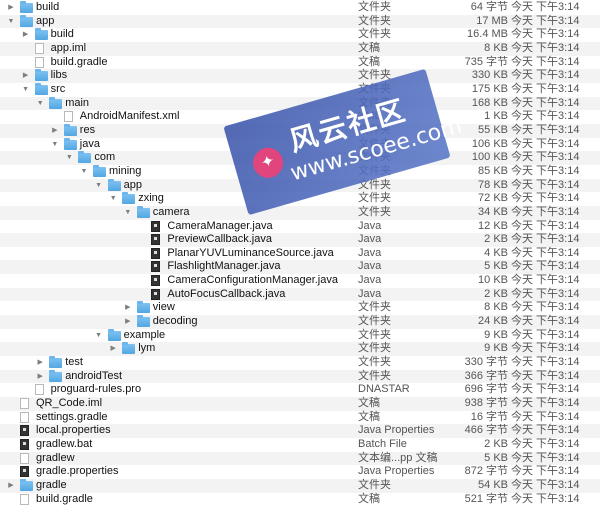 The width and height of the screenshot is (600, 516). What do you see at coordinates (300, 322) in the screenshot?
I see `file-row: ▶ decoding 文件夹 24 KB 今天 下午3:14` at bounding box center [300, 322].